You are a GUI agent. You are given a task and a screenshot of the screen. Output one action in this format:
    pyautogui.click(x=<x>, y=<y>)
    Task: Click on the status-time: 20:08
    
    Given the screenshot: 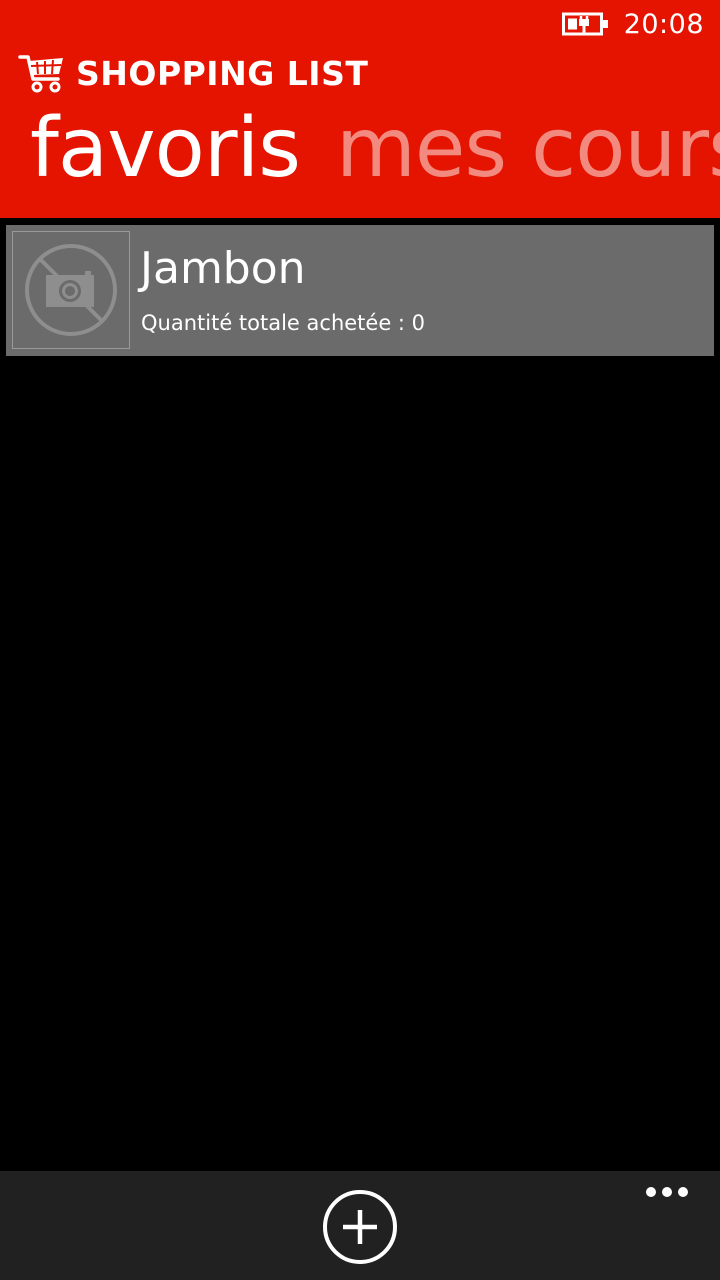 What is the action you would take?
    pyautogui.click(x=663, y=24)
    